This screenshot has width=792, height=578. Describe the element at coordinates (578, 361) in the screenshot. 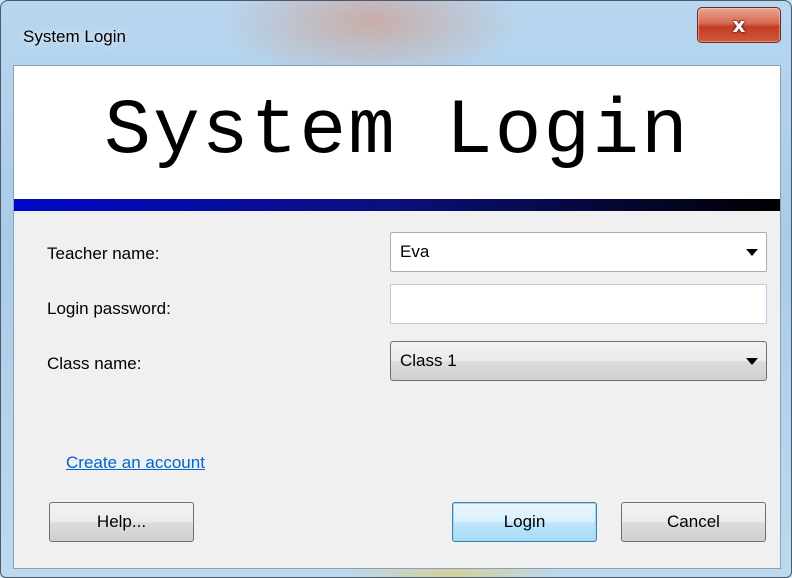

I see `class-name-select: Class 1` at that location.